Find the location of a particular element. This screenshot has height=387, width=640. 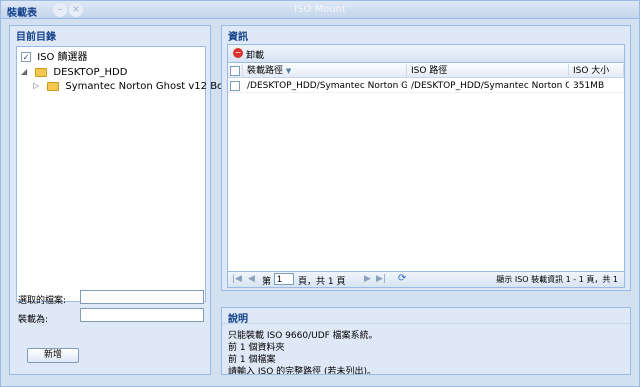

description-divider is located at coordinates (426, 323).